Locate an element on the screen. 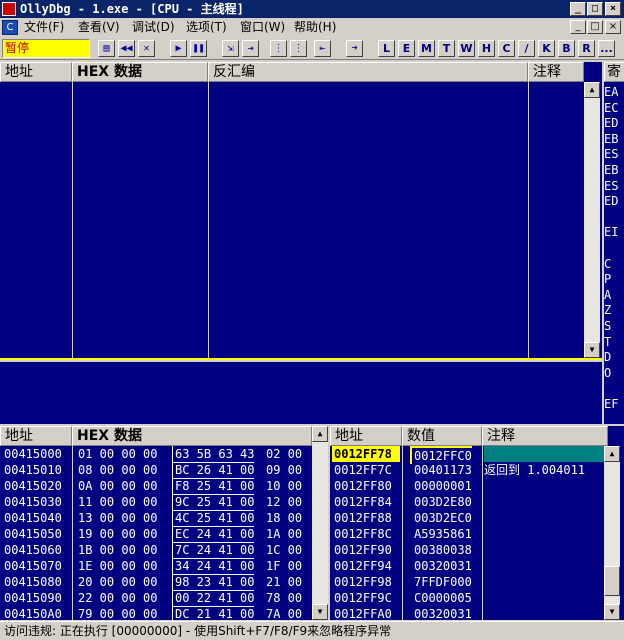  disasm-header-address: 地址 is located at coordinates (36, 72).